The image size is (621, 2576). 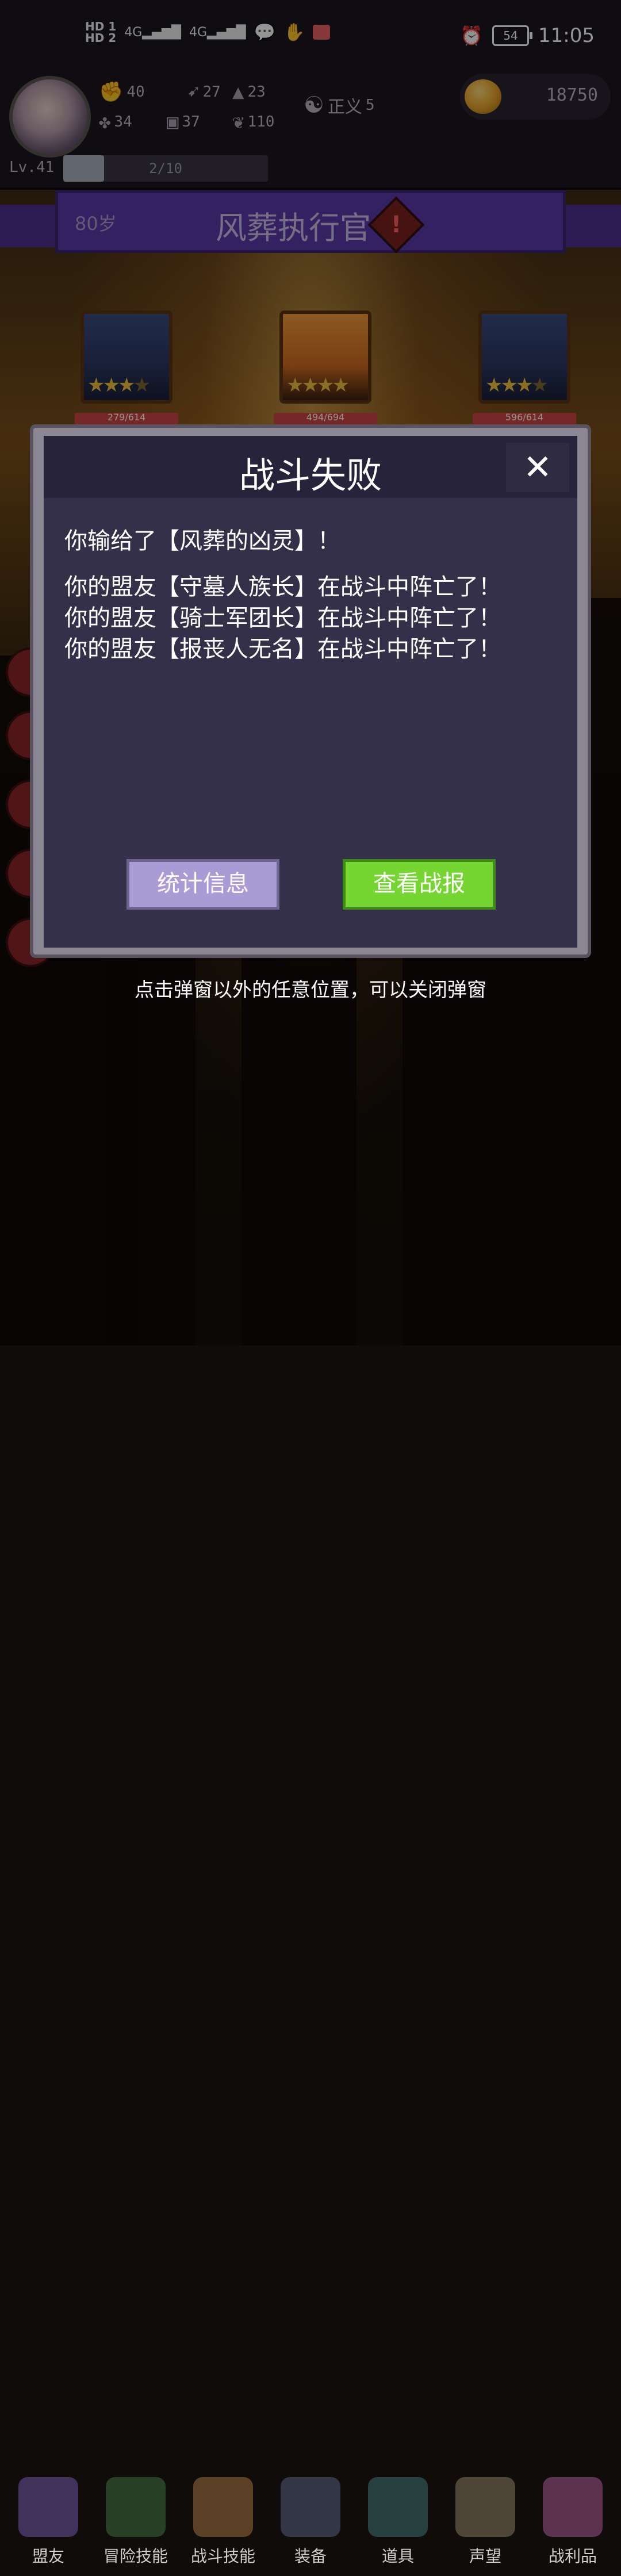 I want to click on ally-fallen-message: 你的盟友【守墓人族长】在战斗中阵亡了！, so click(x=282, y=587).